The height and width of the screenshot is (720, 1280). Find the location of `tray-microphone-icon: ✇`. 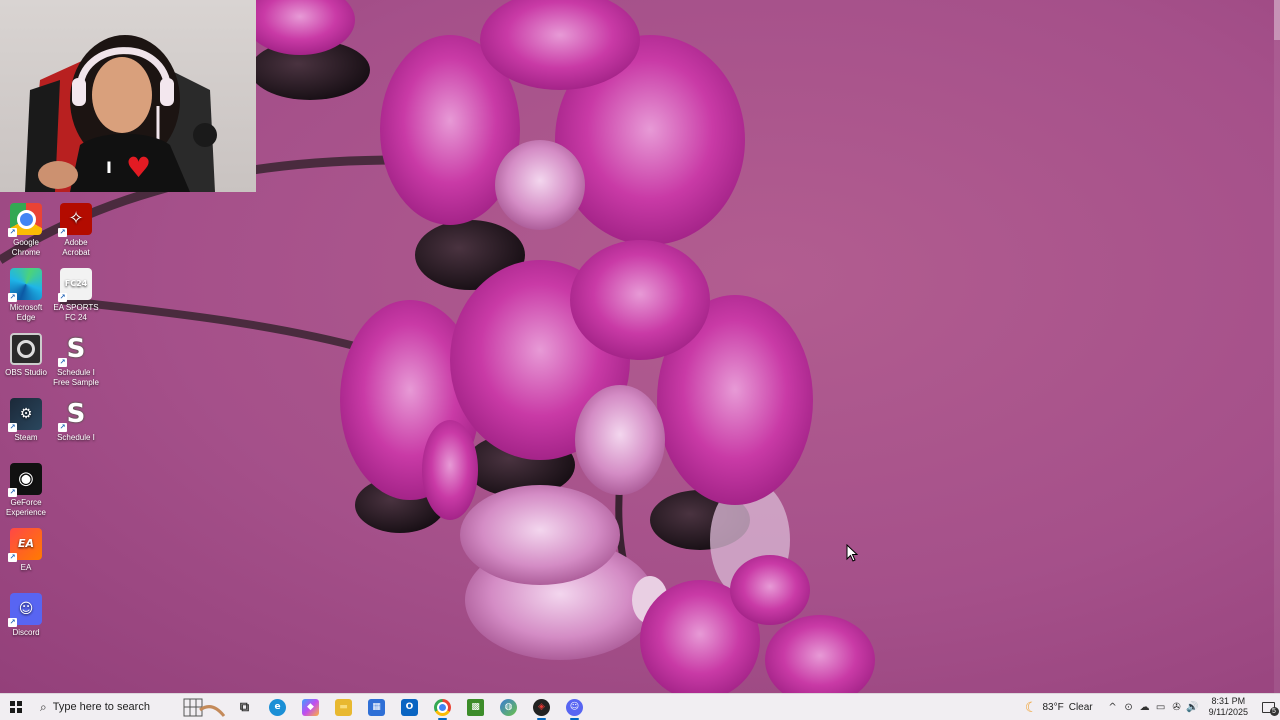

tray-microphone-icon: ✇ is located at coordinates (1177, 707).